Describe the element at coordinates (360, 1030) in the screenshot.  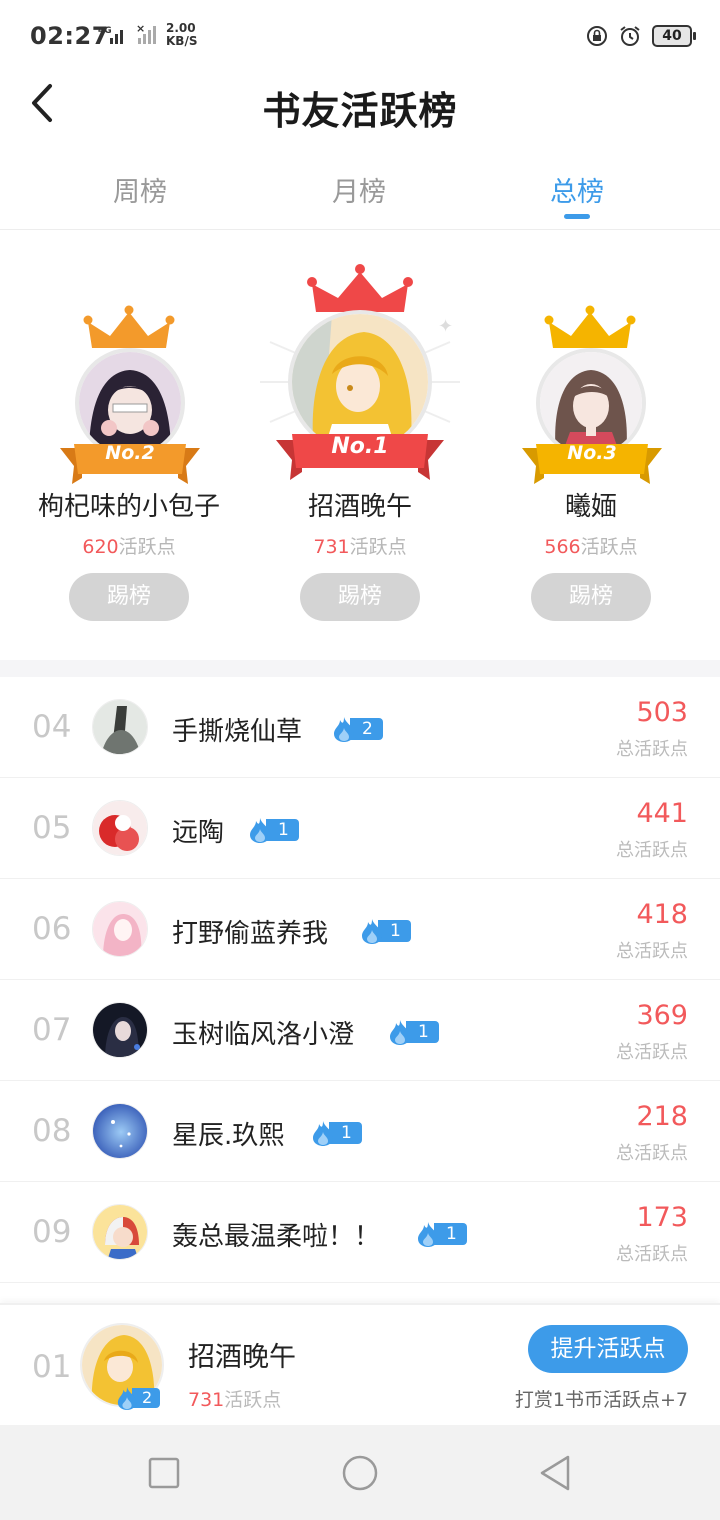
I see `list-item: 07 玉树临风洛小澄 1 369 总活跃点` at that location.